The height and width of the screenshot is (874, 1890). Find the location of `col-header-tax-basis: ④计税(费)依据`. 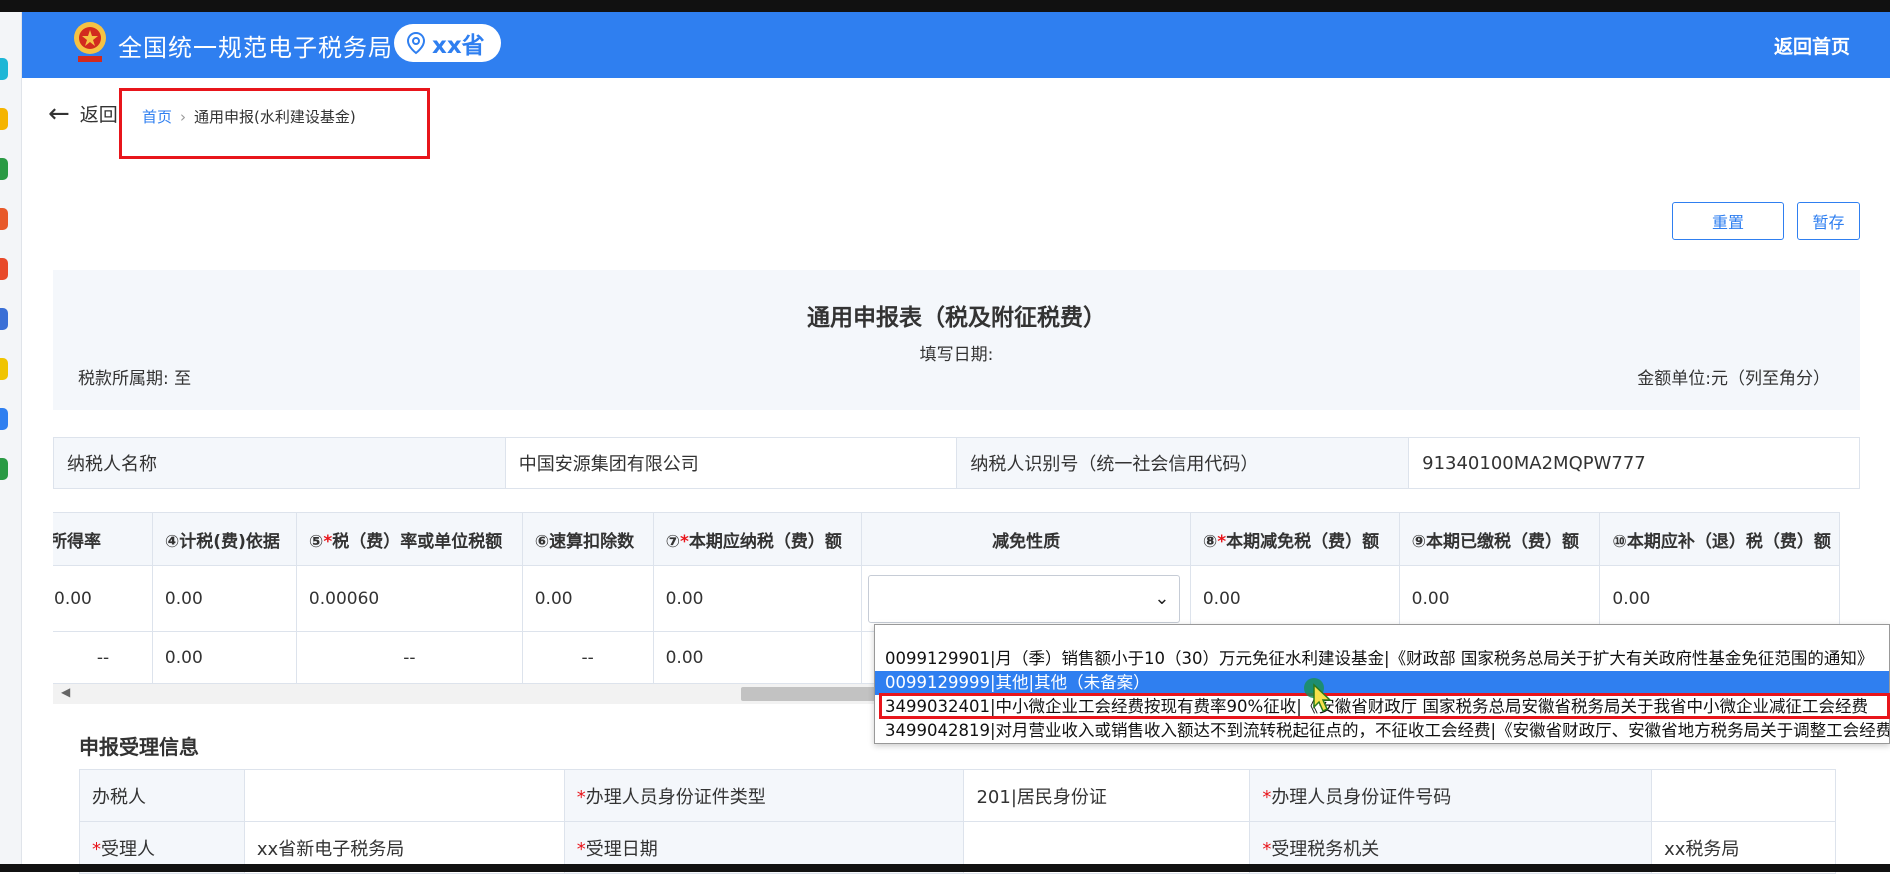

col-header-tax-basis: ④计税(费)依据 is located at coordinates (224, 539).